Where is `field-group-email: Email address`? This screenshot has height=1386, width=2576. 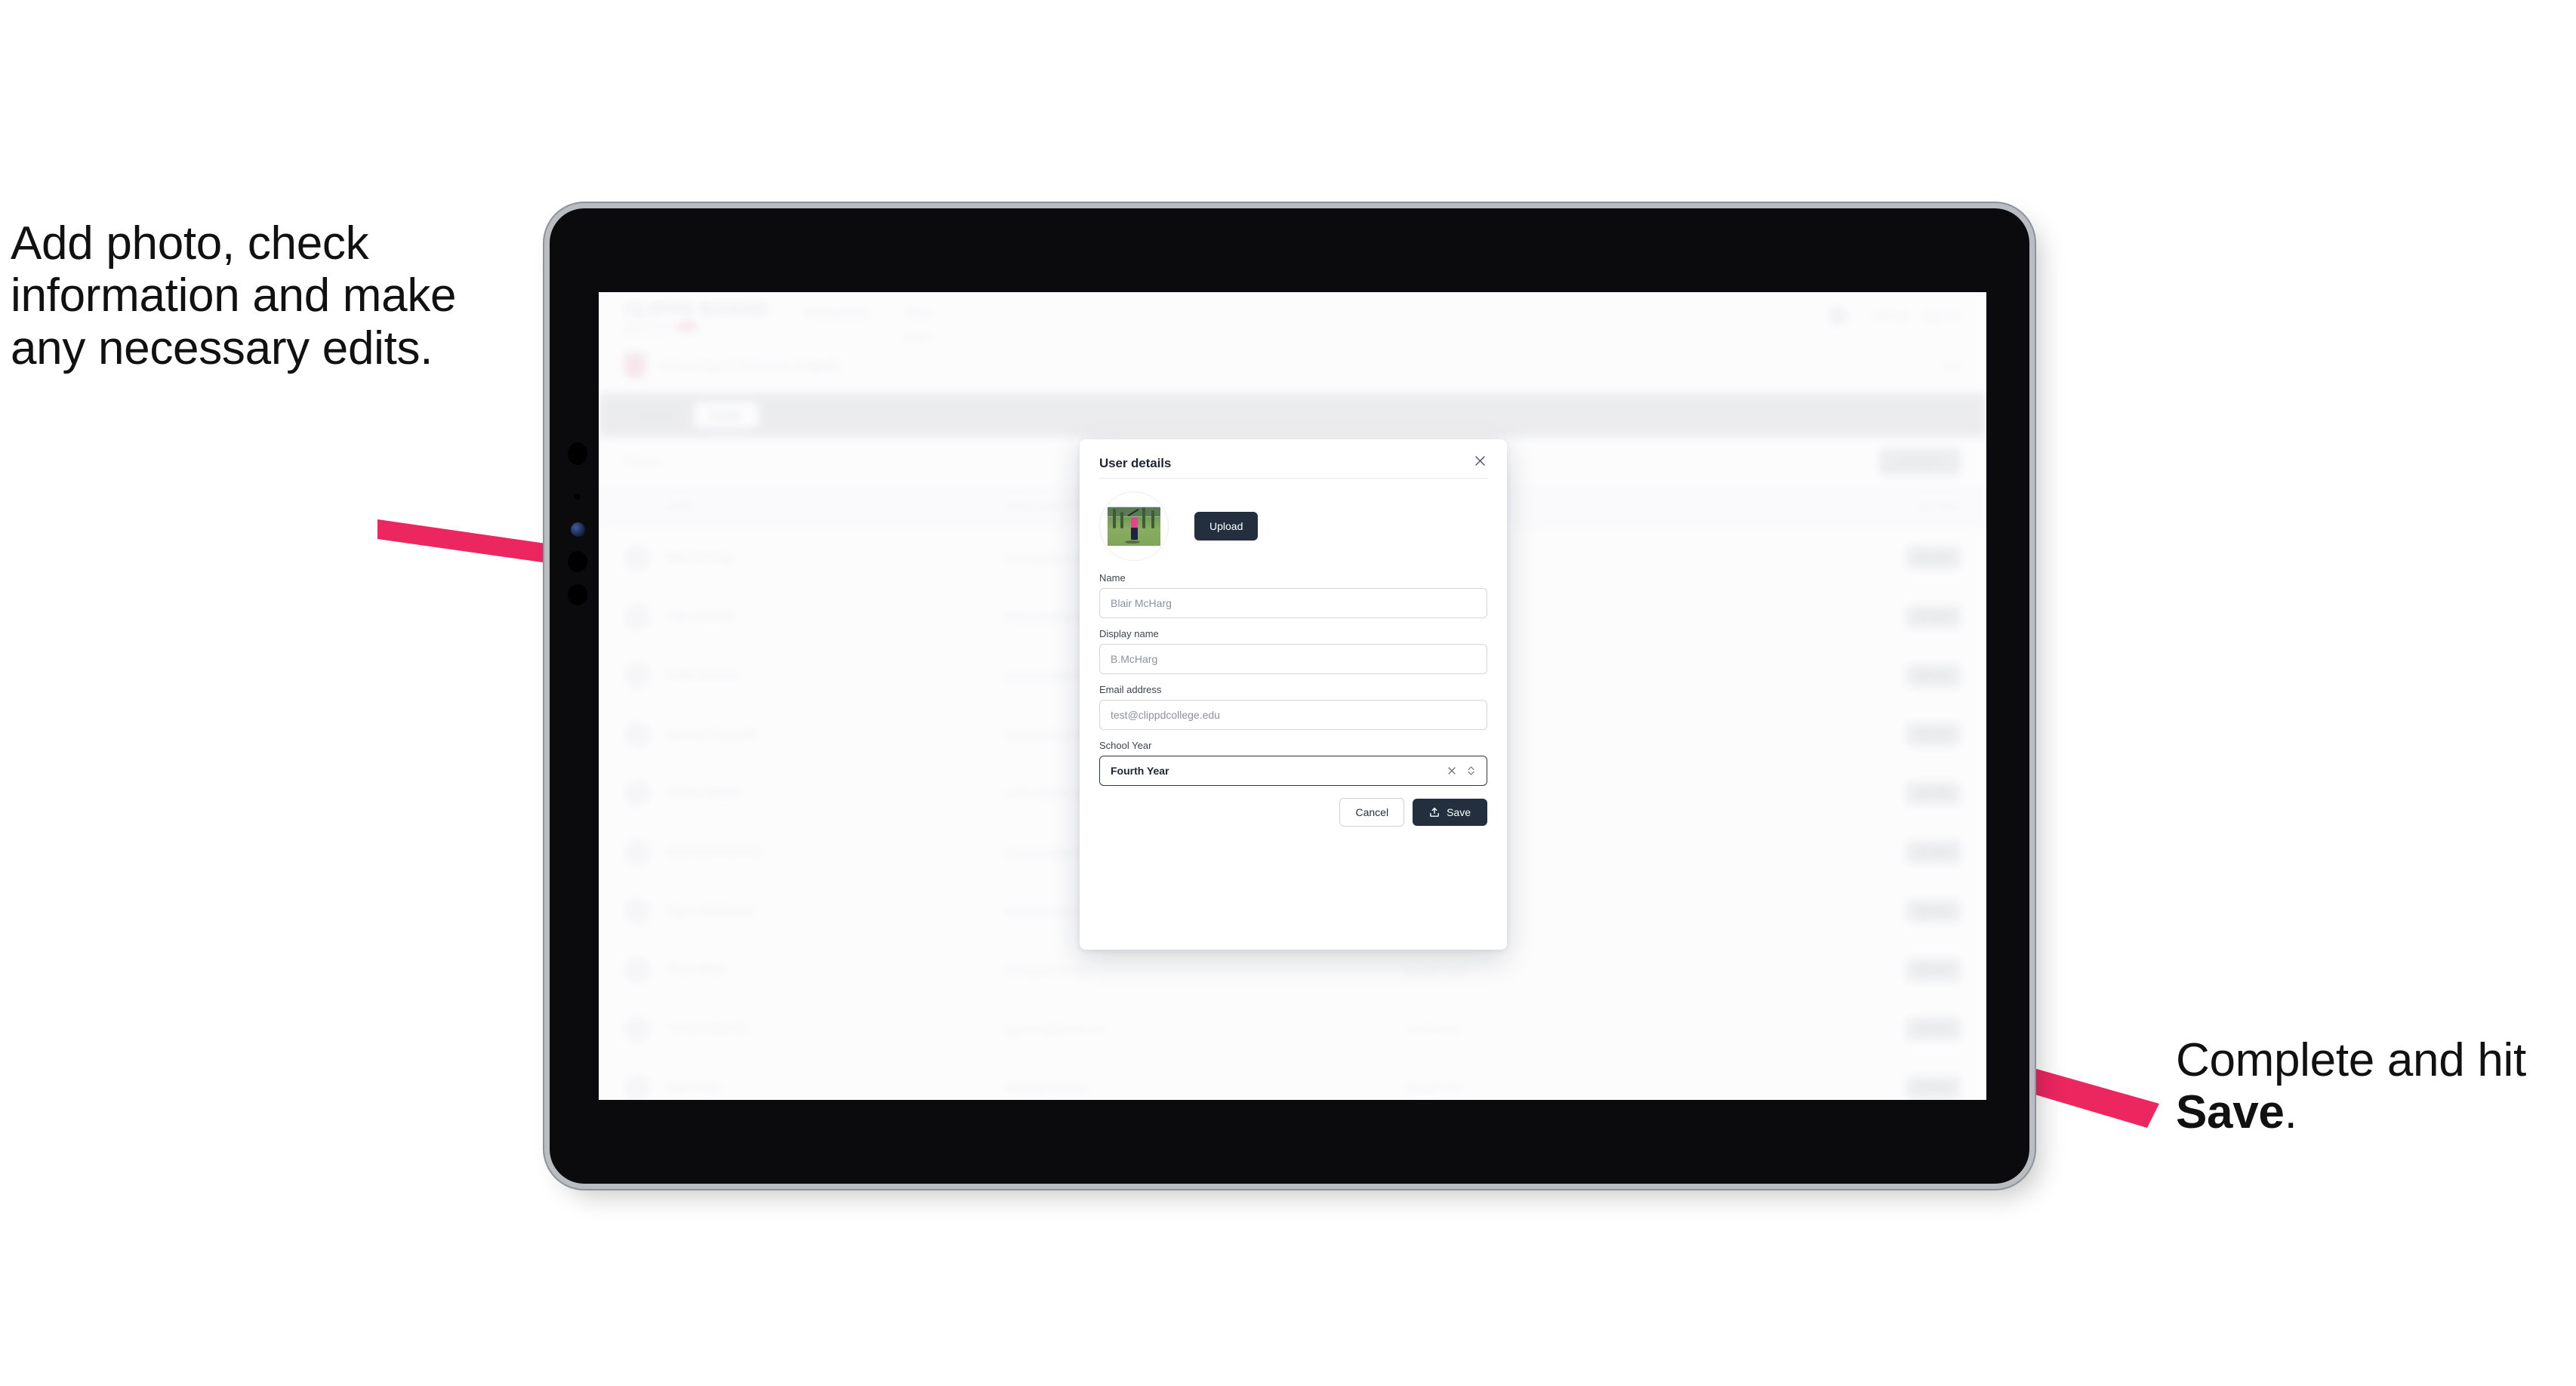 field-group-email: Email address is located at coordinates (1293, 707).